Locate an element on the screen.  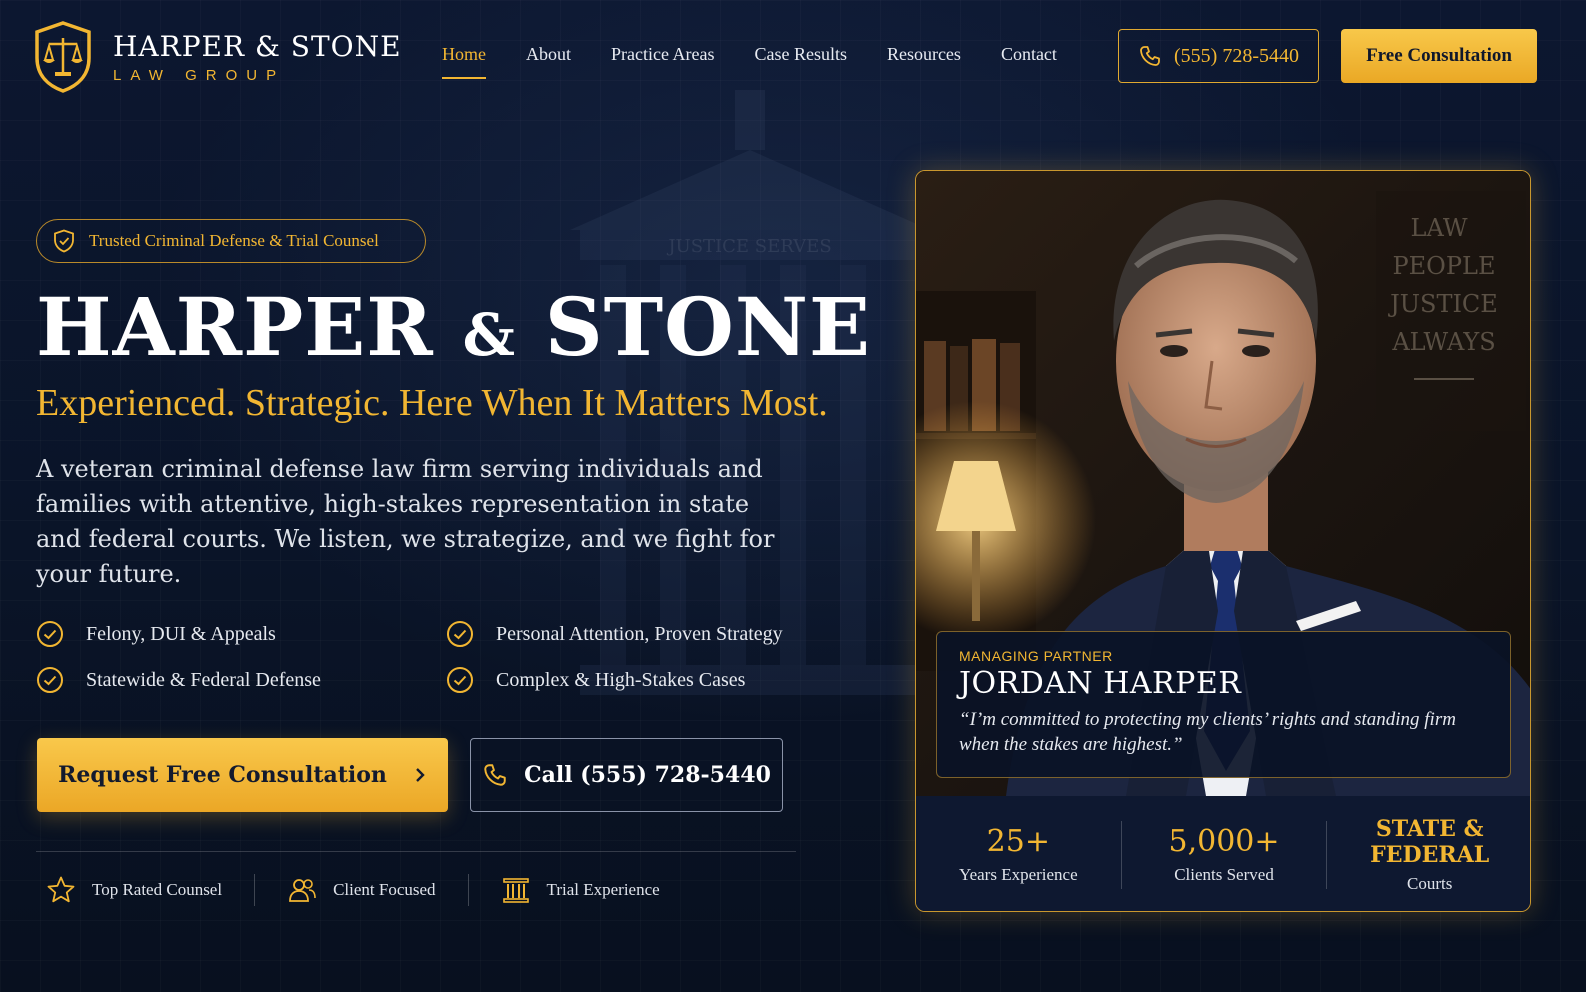
feature-item: Felony, DUI & Appeals is located at coordinates (241, 634).